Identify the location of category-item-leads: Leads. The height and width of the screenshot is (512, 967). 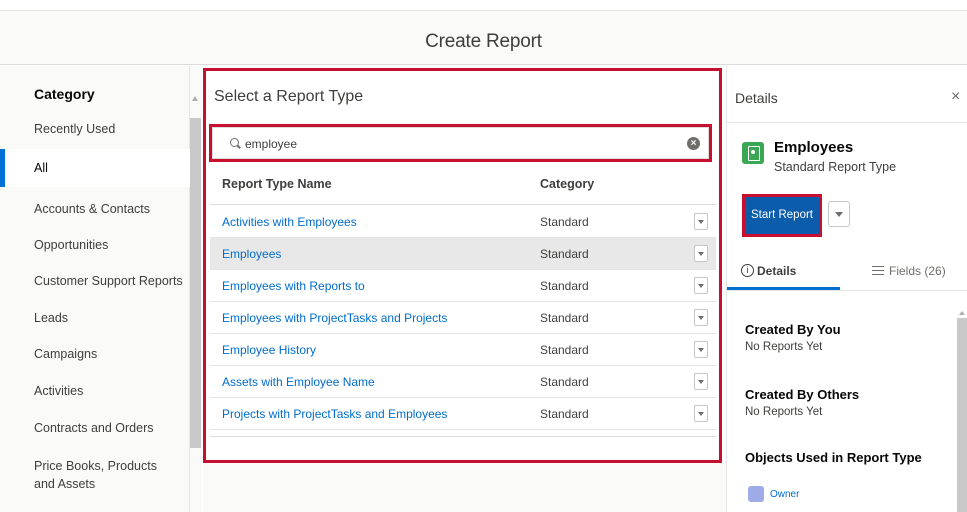
(51, 318).